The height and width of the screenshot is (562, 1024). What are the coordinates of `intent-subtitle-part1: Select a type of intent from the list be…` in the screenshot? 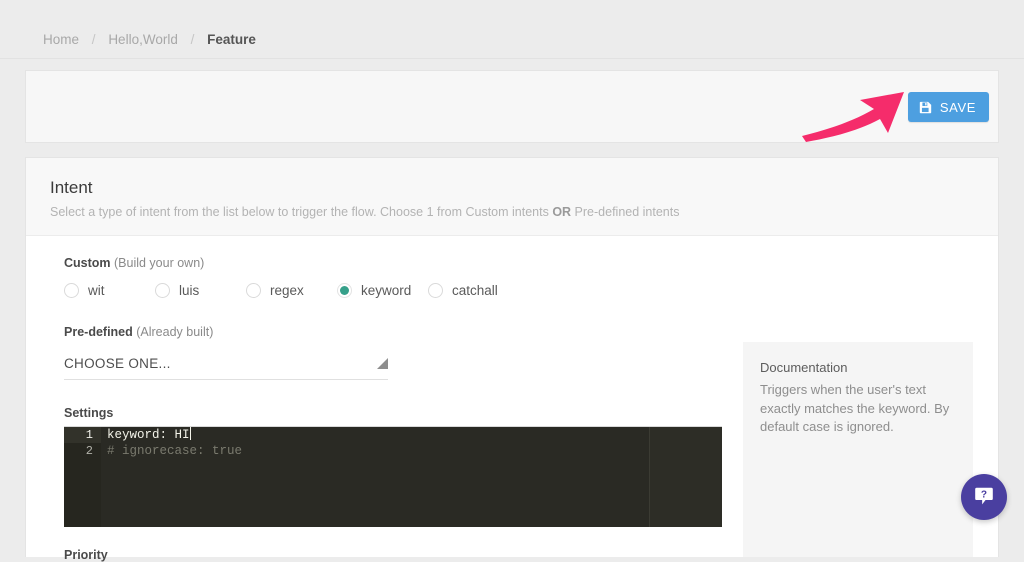 It's located at (301, 212).